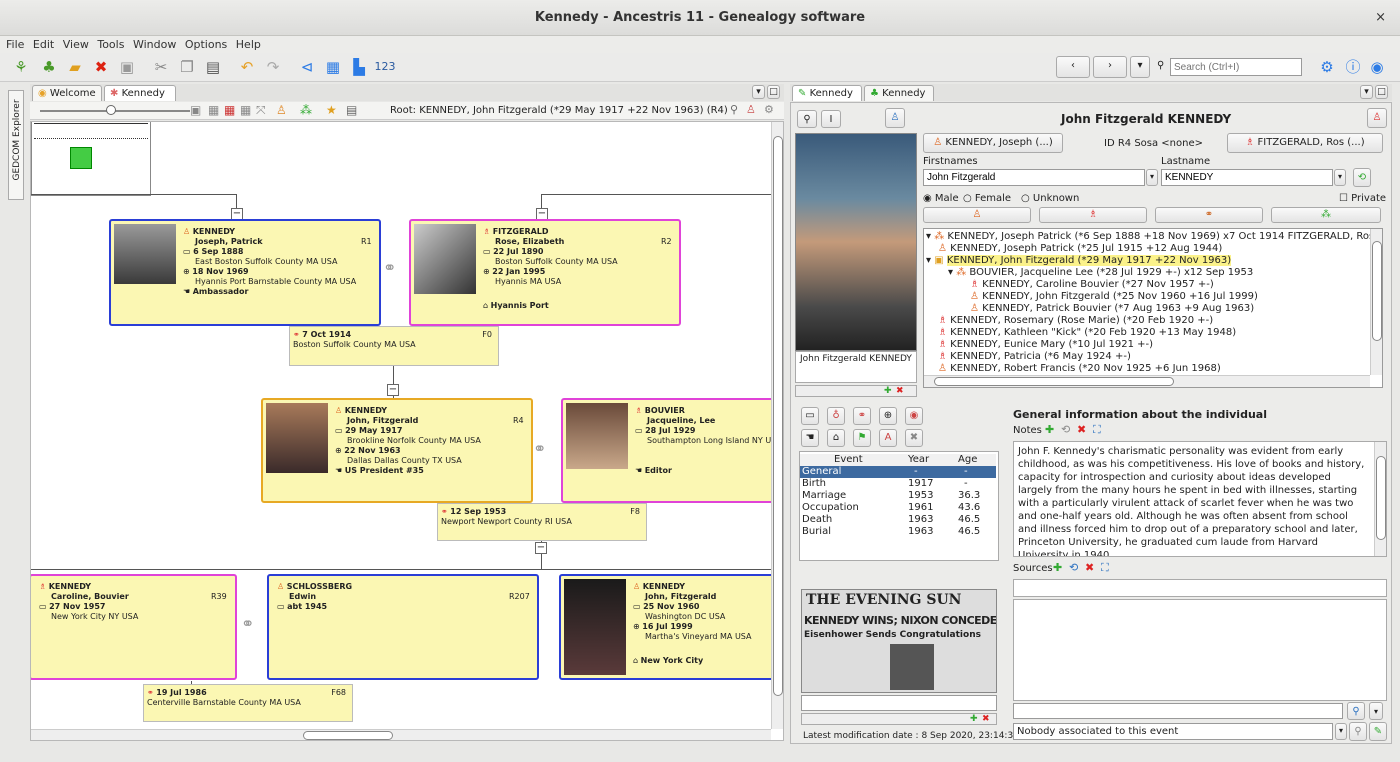 This screenshot has height=762, width=1400. Describe the element at coordinates (403, 627) in the screenshot. I see `person-card-edwin: ♙ SCHLOSSBERG Edwin R207 ▭ abt 1945` at that location.